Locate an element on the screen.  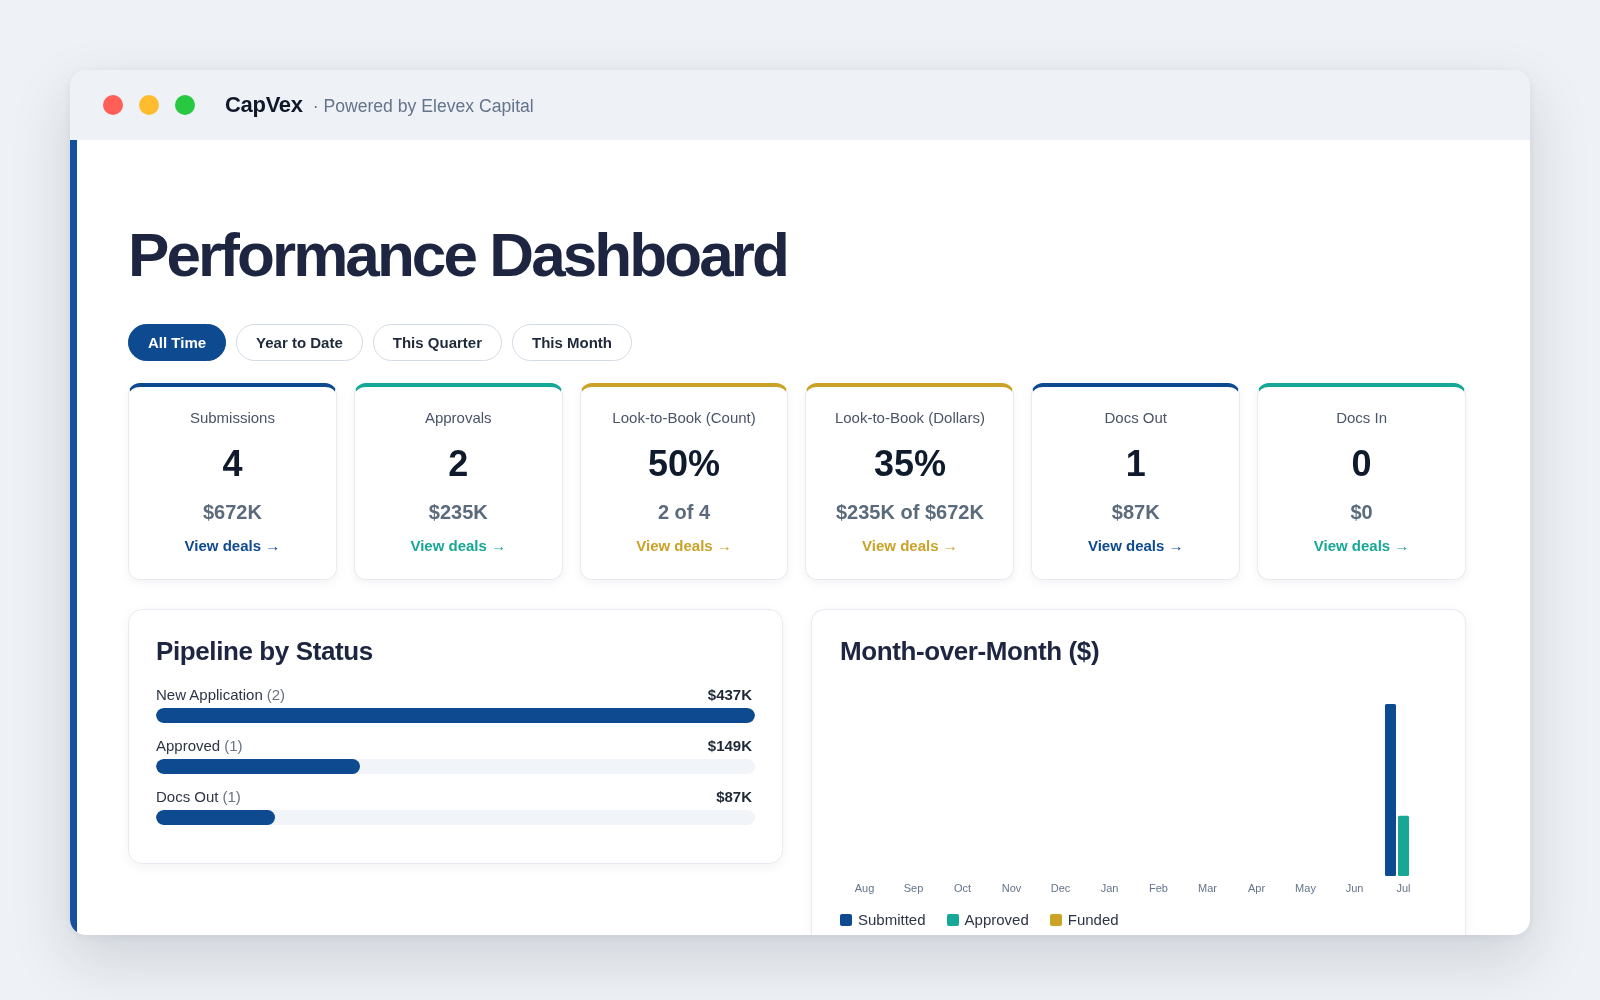
status-label: New Application is located at coordinates (209, 695).